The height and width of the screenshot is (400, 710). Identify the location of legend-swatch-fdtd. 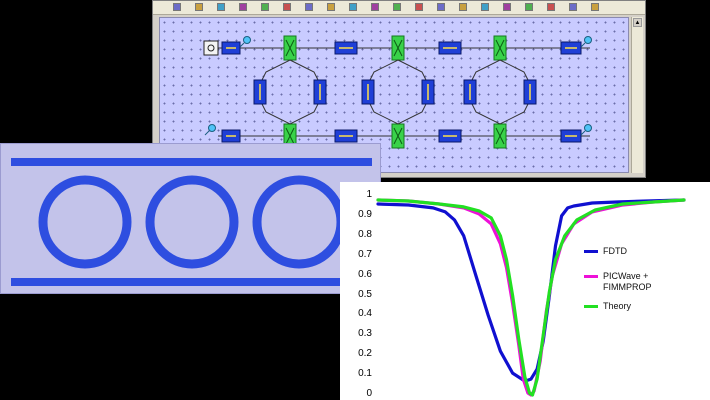
(591, 251).